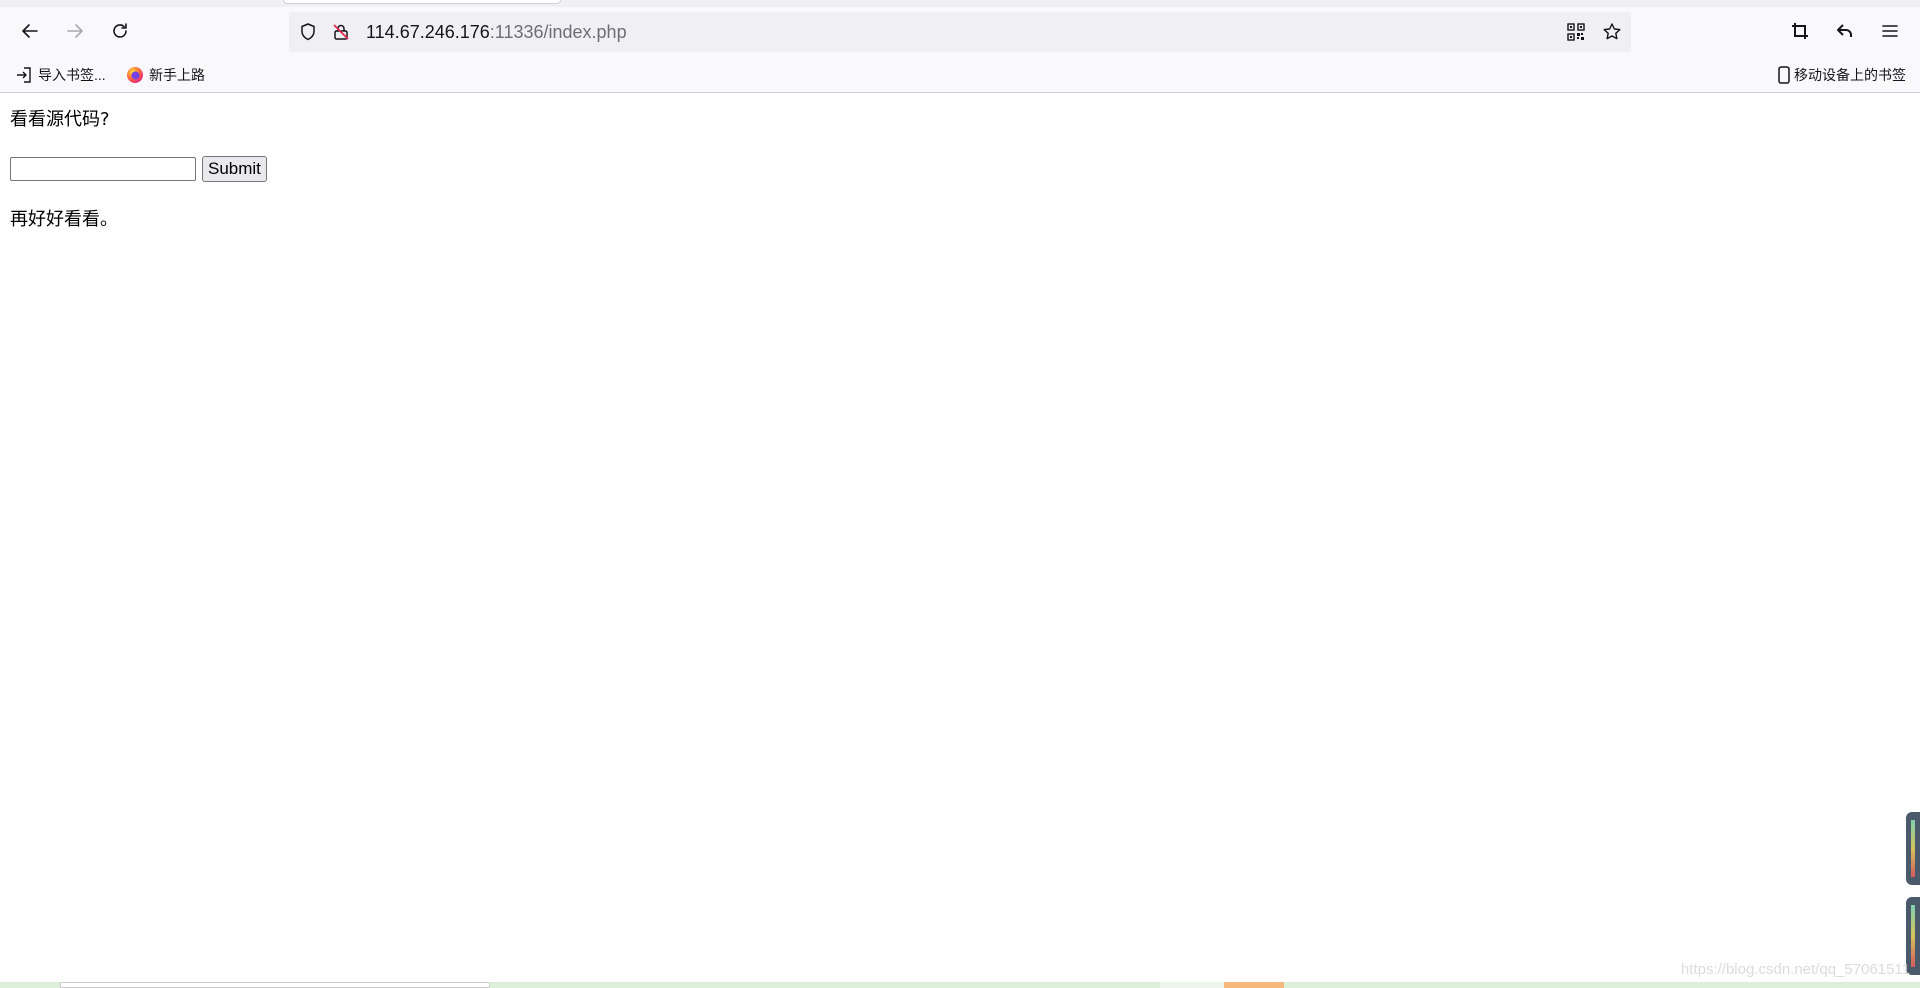 The width and height of the screenshot is (1920, 988). What do you see at coordinates (1795, 969) in the screenshot?
I see `watermark: https://blog.csdn.net/qq_57061511` at bounding box center [1795, 969].